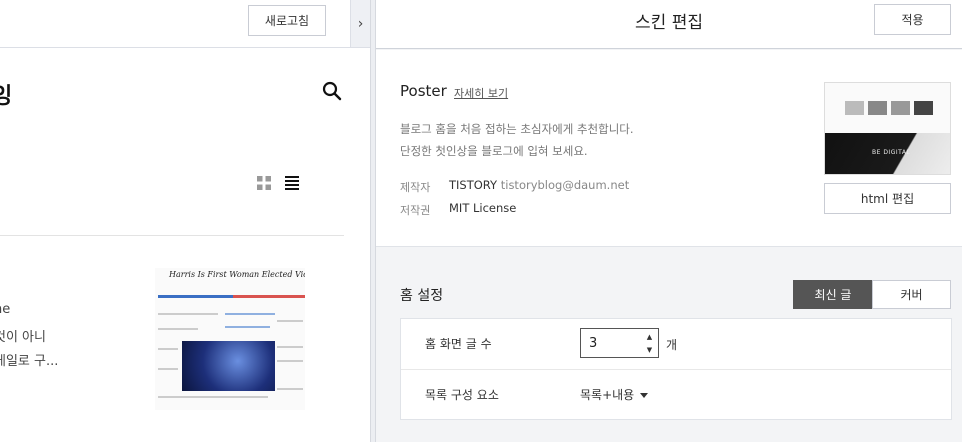 This screenshot has height=442, width=962. What do you see at coordinates (292, 183) in the screenshot?
I see `list-view-icon` at bounding box center [292, 183].